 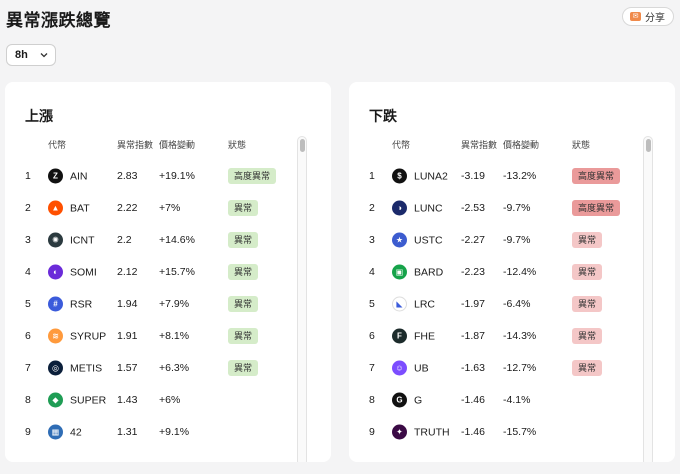 I want to click on coin-cell: ≋ SYRUP, so click(x=77, y=336).